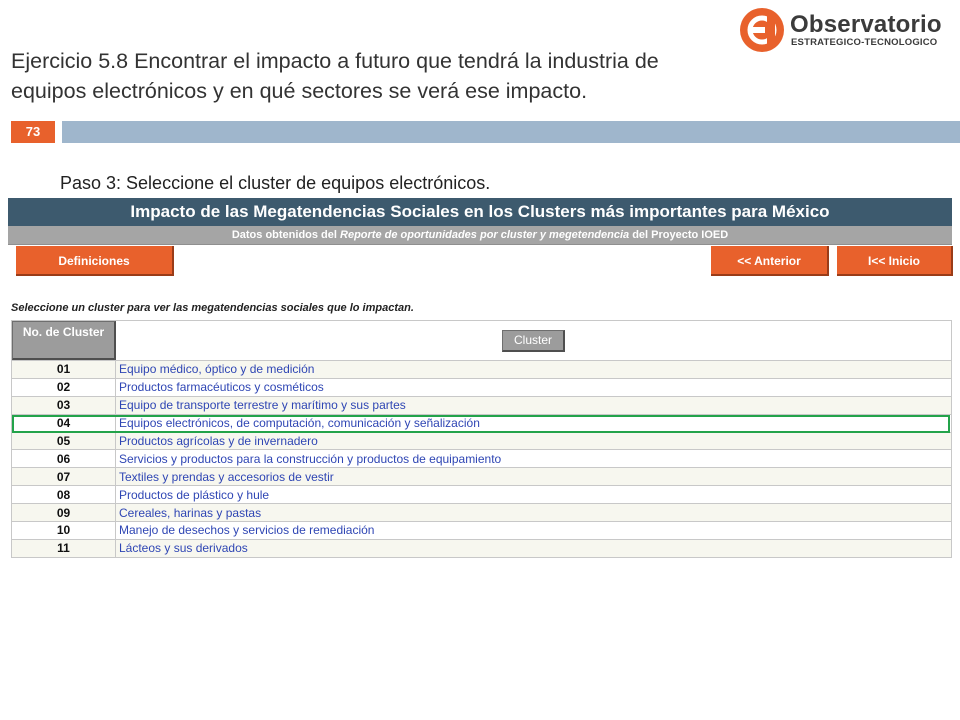 The image size is (960, 720). What do you see at coordinates (511, 132) in the screenshot?
I see `slide-header-bar` at bounding box center [511, 132].